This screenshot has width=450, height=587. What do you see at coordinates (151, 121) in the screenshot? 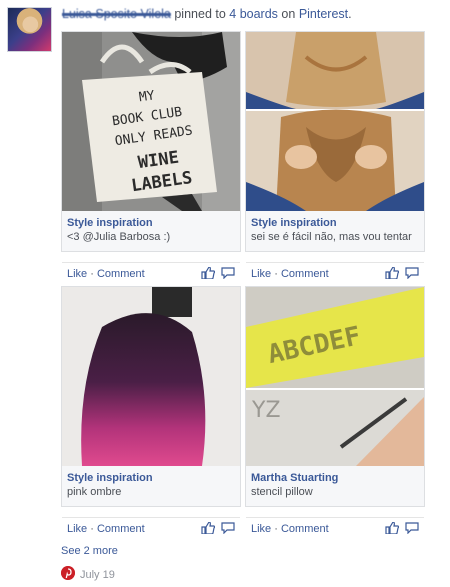
I see `pin-image-tote-bag: MY BOOK CLUB ONLY READS WINE LABELS` at bounding box center [151, 121].